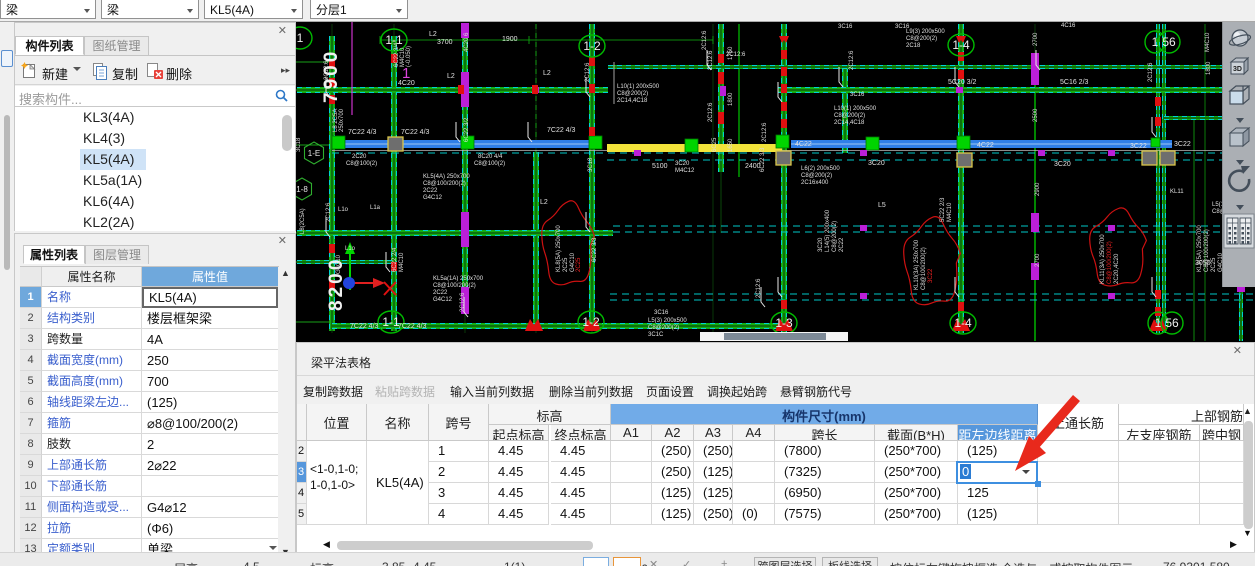 The image size is (1255, 566). I want to click on svg-text: KL11, so click(1177, 192).